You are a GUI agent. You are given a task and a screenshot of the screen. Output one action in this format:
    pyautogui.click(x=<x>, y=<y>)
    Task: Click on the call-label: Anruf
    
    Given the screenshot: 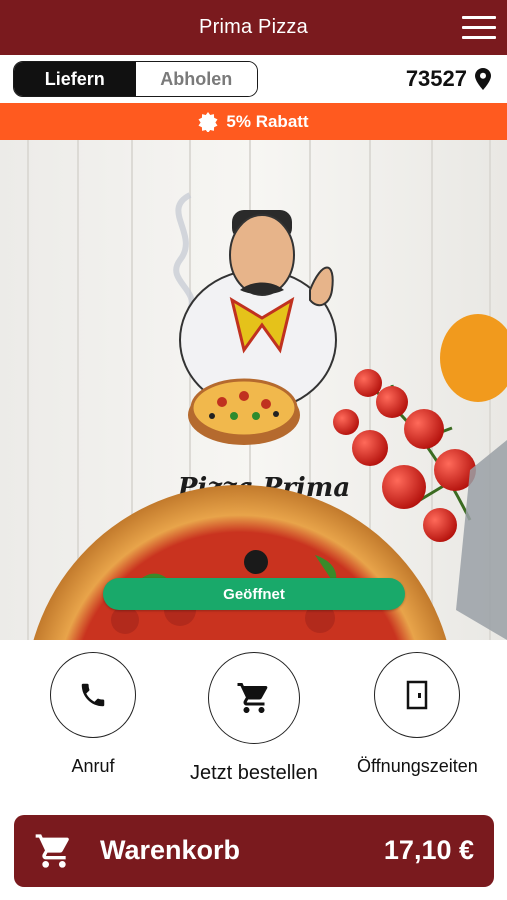 What is the action you would take?
    pyautogui.click(x=93, y=766)
    